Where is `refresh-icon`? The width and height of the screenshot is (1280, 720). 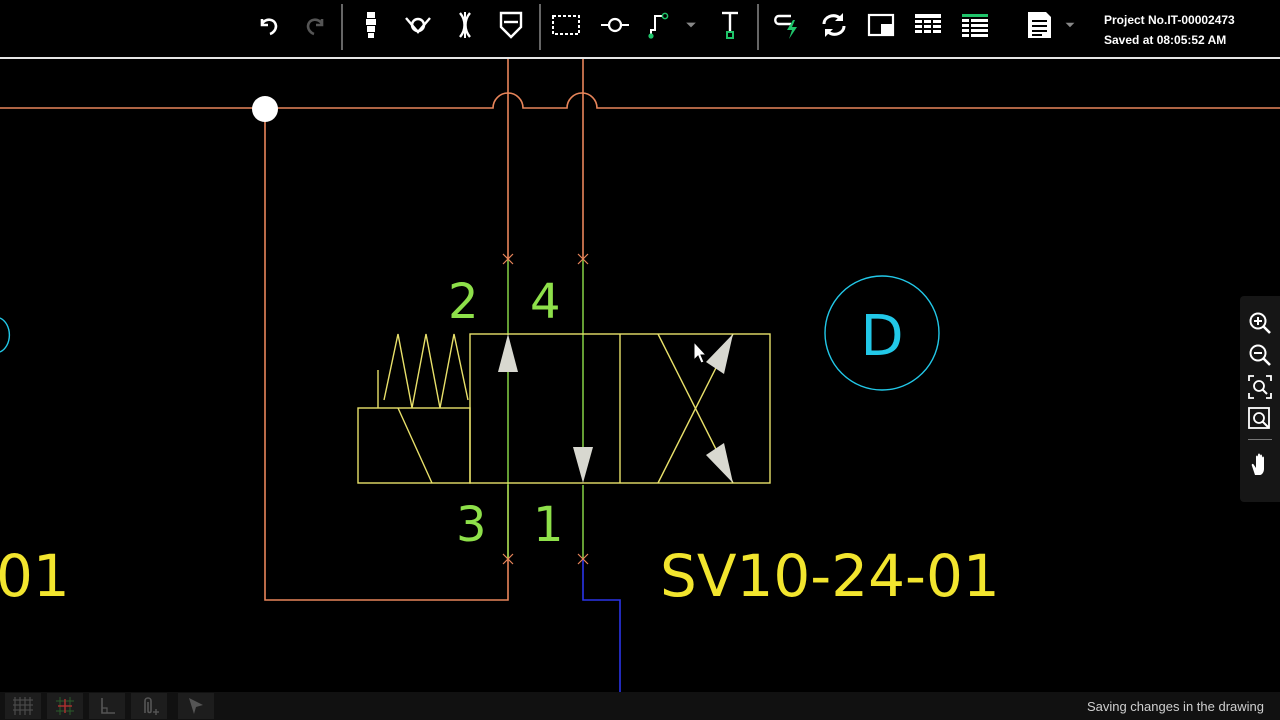 refresh-icon is located at coordinates (834, 25).